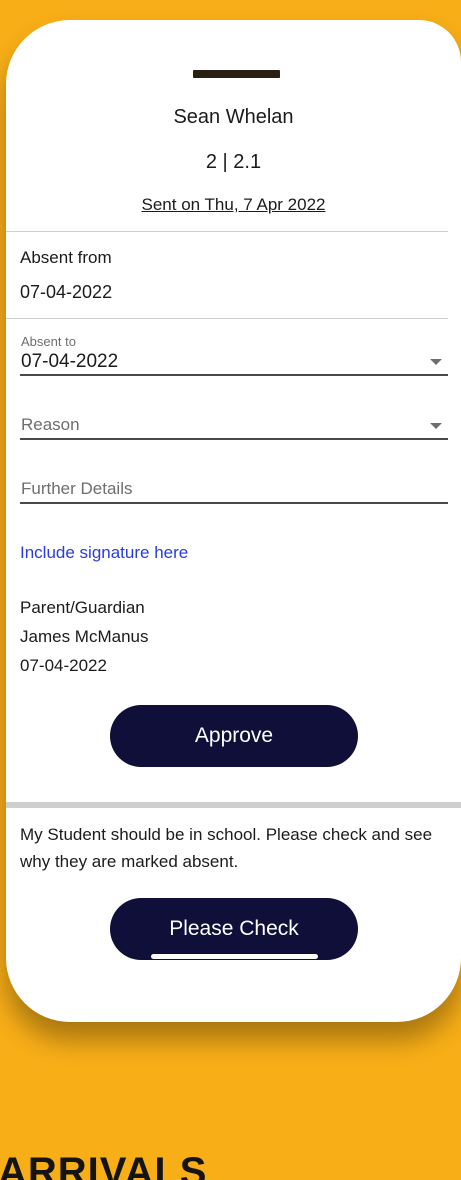  What do you see at coordinates (233, 162) in the screenshot?
I see `class-label: 2 | 2.1` at bounding box center [233, 162].